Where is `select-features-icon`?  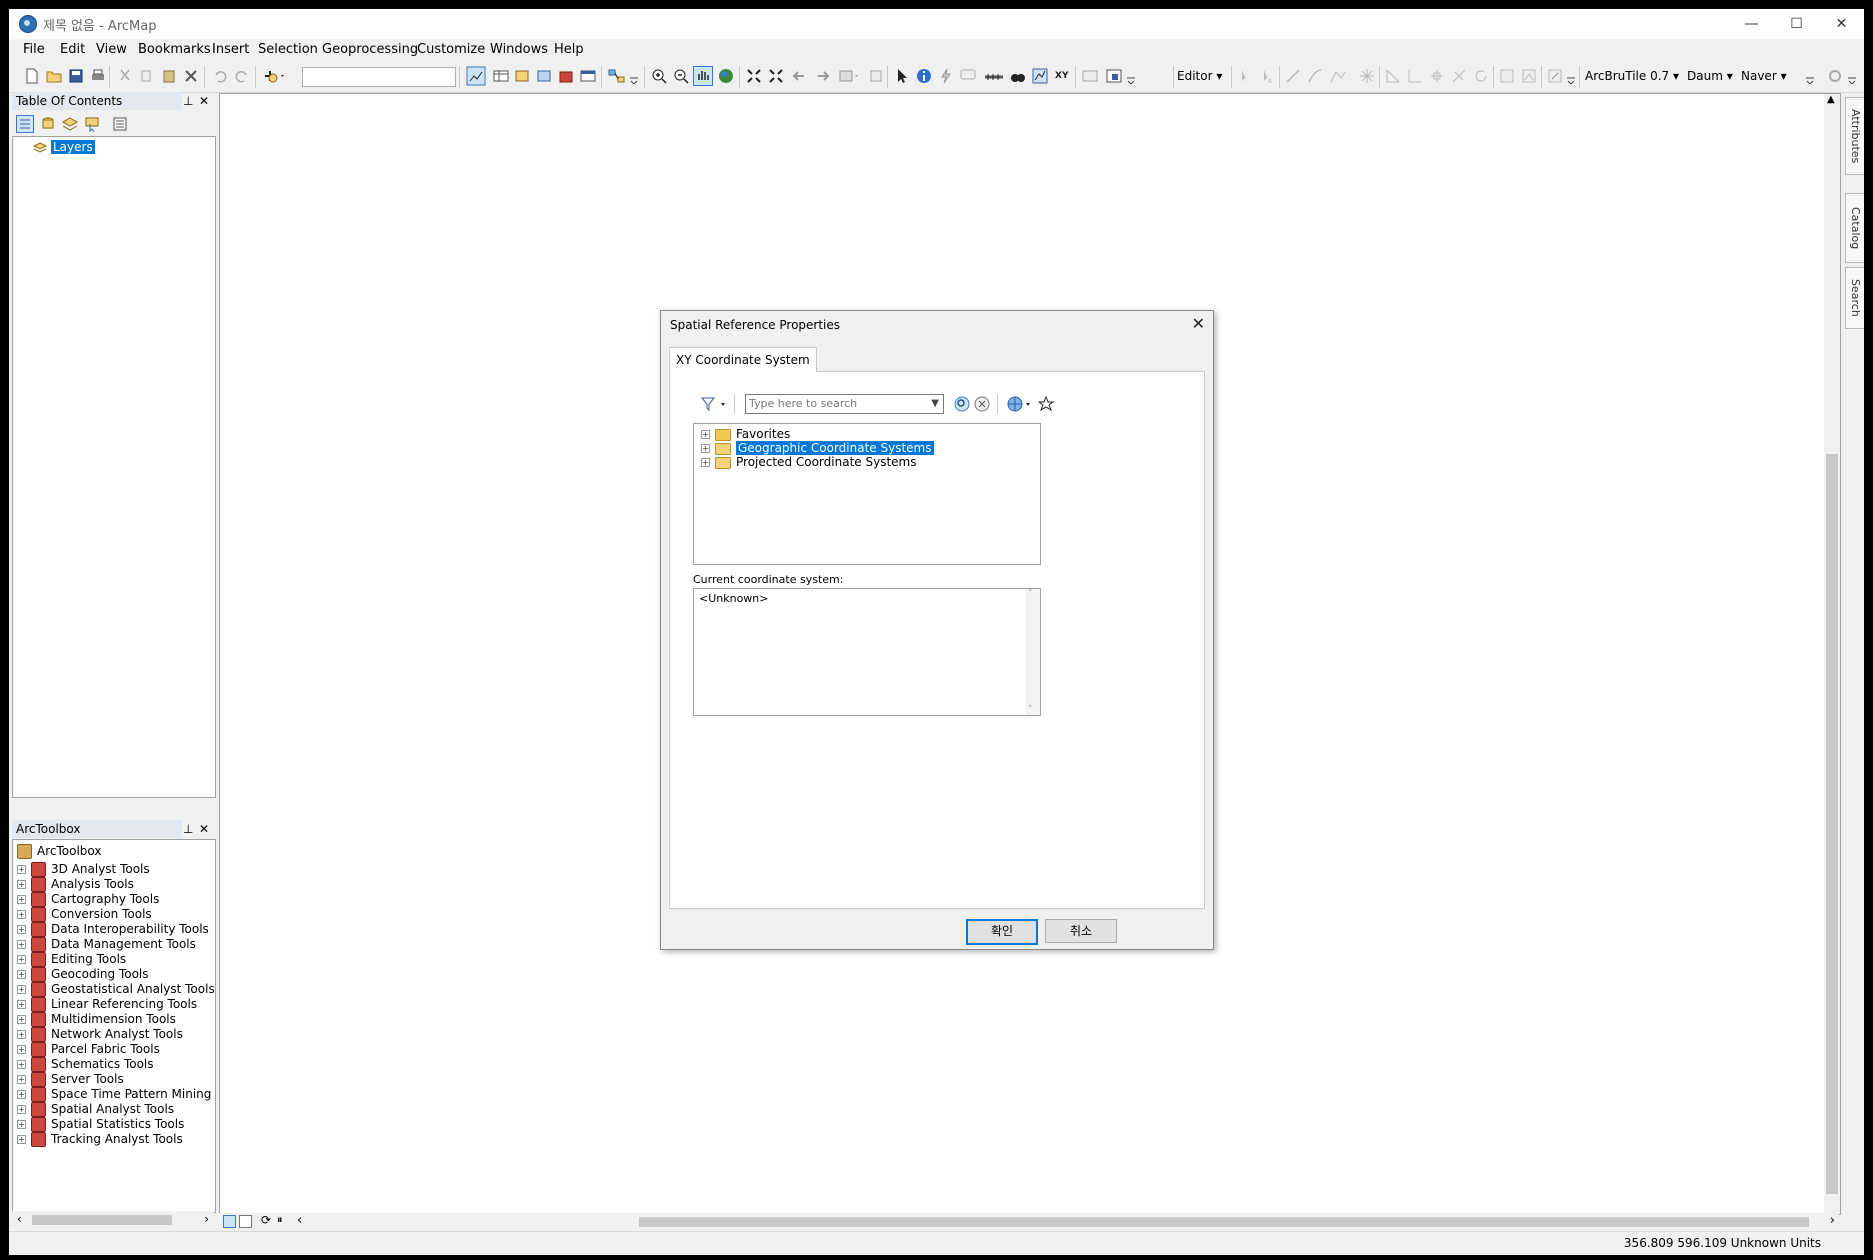
select-features-icon is located at coordinates (850, 76).